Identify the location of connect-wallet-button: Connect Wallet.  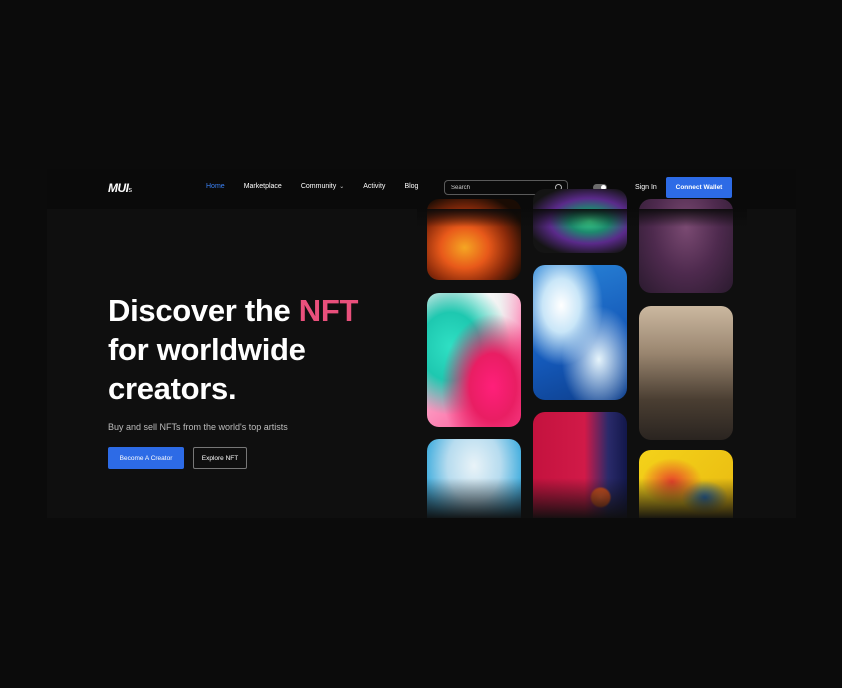
(699, 187).